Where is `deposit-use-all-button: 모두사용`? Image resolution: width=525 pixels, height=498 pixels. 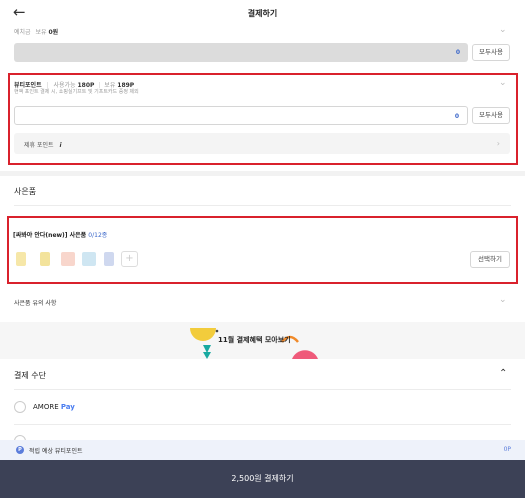 deposit-use-all-button: 모두사용 is located at coordinates (491, 52).